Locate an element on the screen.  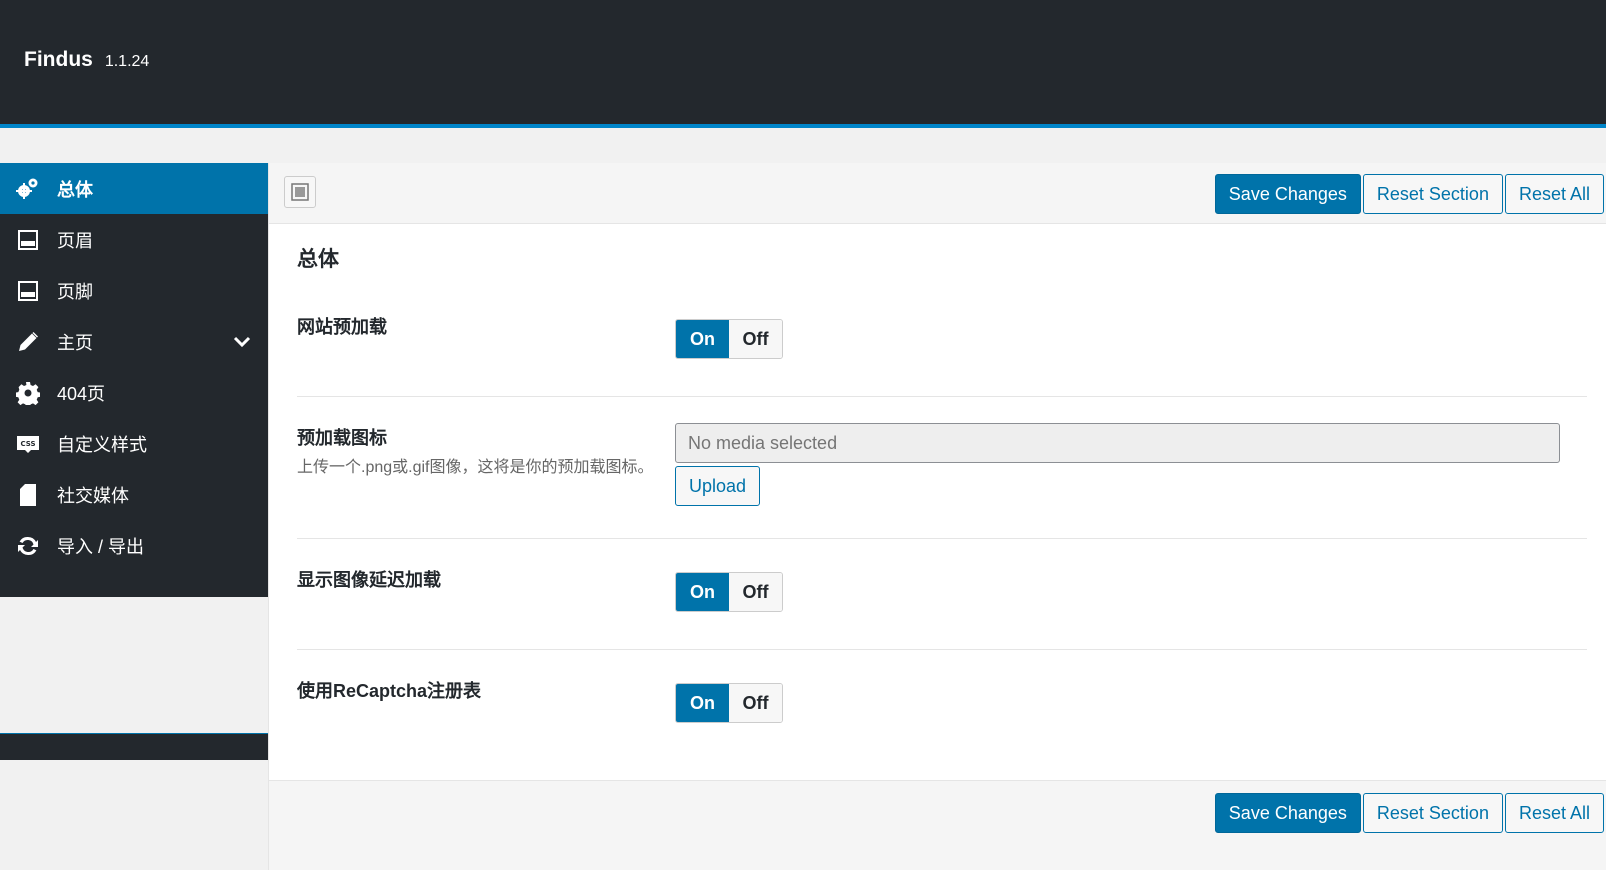
layout-icon is located at coordinates (300, 192).